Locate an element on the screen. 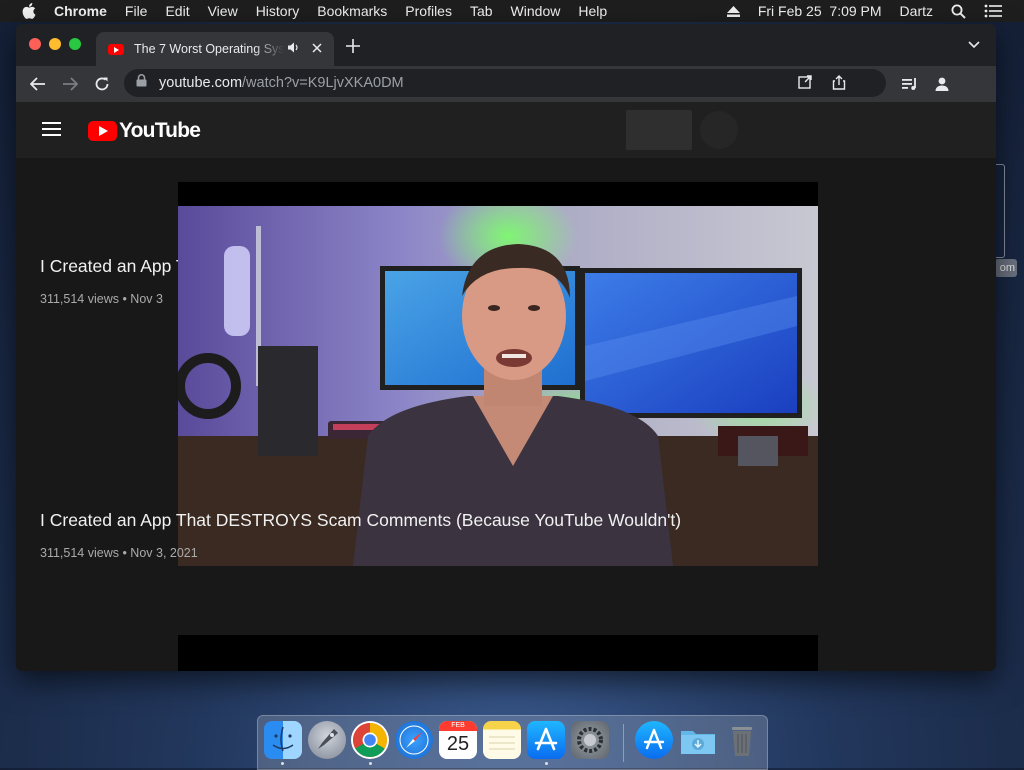  spotlight-search-icon is located at coordinates (958, 11).